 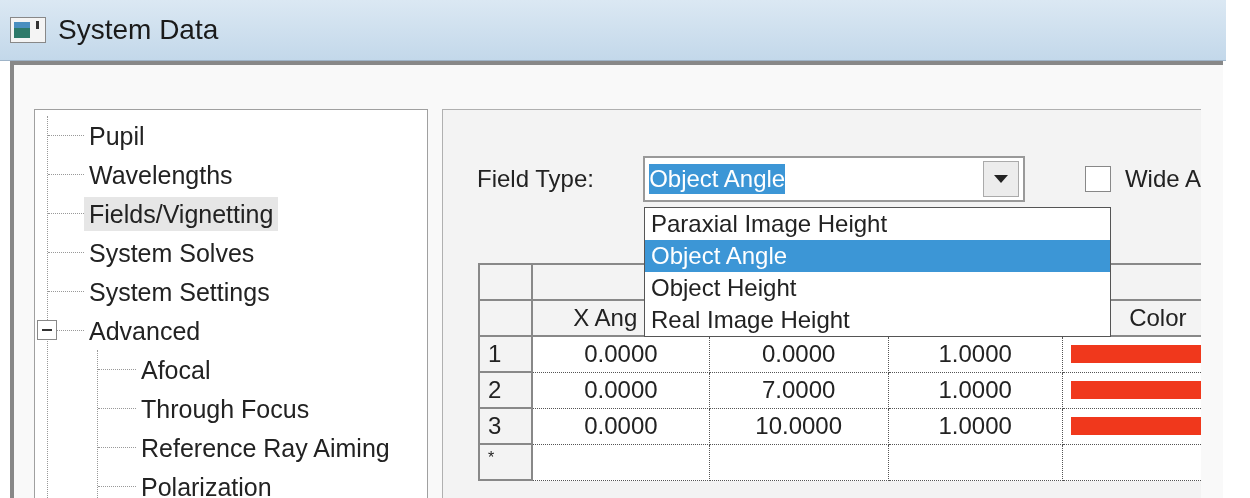 I want to click on tree-item: Polarization, so click(x=206, y=483).